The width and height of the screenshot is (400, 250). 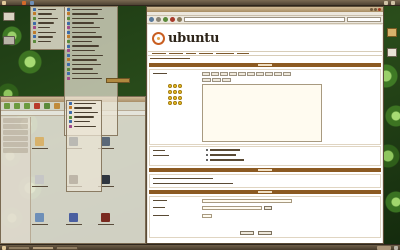 What do you see at coordinates (265, 65) in the screenshot?
I see `post-section-header` at bounding box center [265, 65].